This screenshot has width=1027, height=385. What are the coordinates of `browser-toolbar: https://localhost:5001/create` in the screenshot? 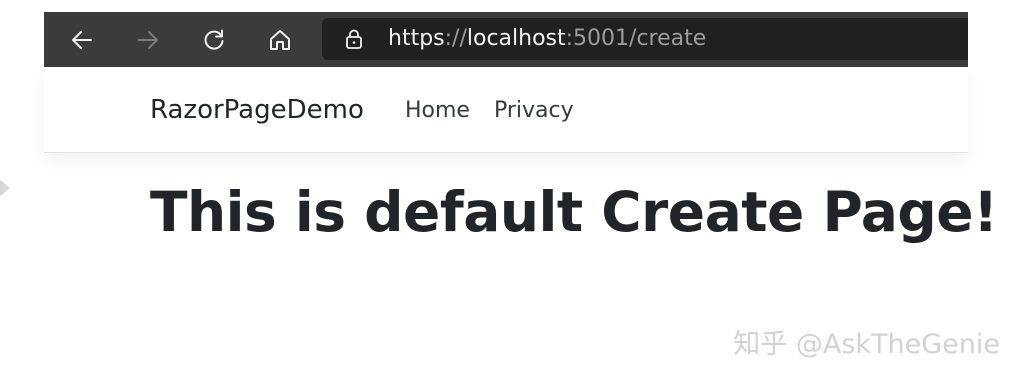 It's located at (506, 39).